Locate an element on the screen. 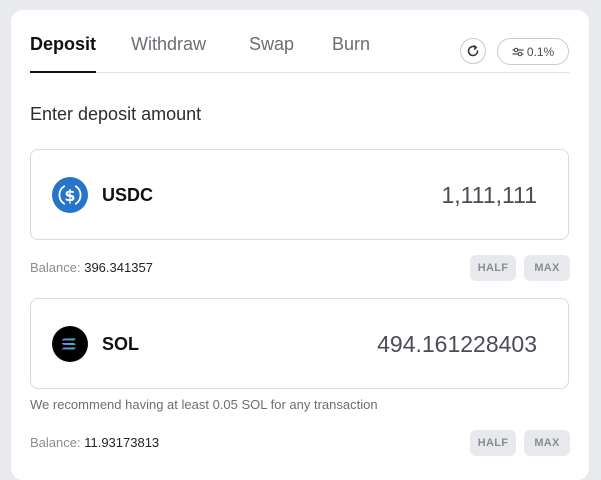  tab-burn: Burn is located at coordinates (351, 44).